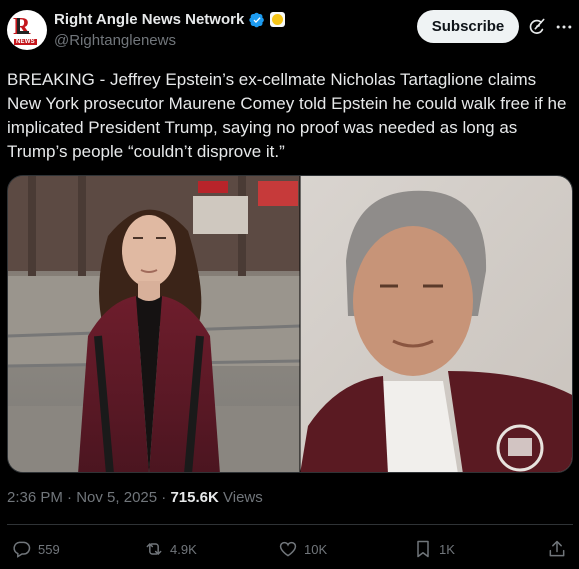  What do you see at coordinates (257, 19) in the screenshot?
I see `verified-badge-icon` at bounding box center [257, 19].